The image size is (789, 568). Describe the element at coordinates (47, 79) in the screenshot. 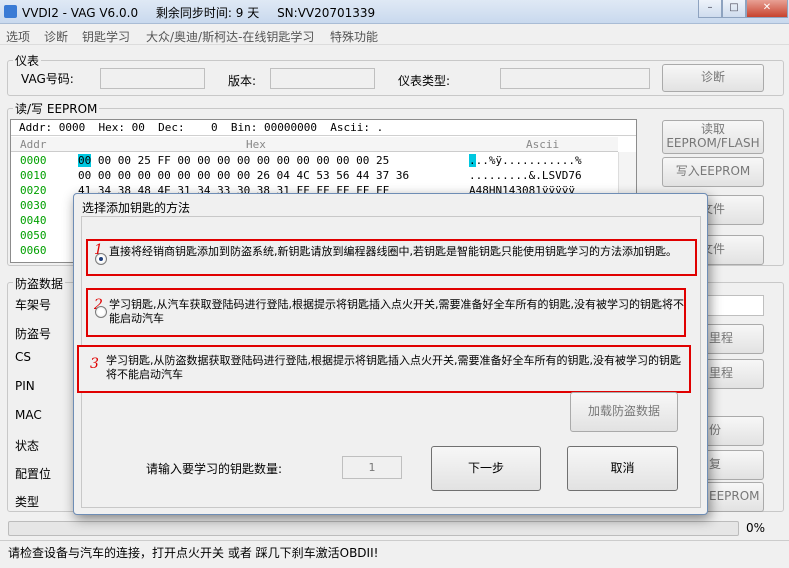

I see `vag-label: VAG号码:` at that location.